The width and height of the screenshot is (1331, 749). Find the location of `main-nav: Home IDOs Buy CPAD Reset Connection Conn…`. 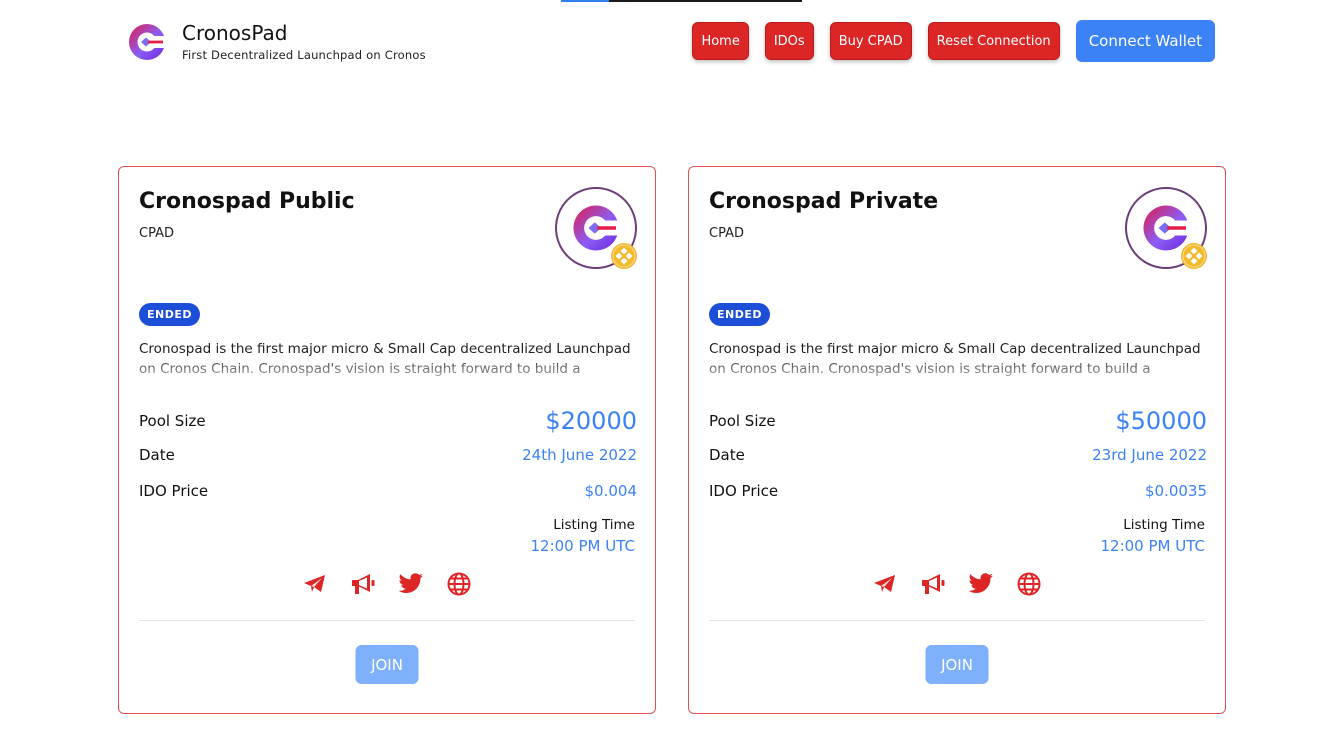

main-nav: Home IDOs Buy CPAD Reset Connection Conn… is located at coordinates (945, 41).